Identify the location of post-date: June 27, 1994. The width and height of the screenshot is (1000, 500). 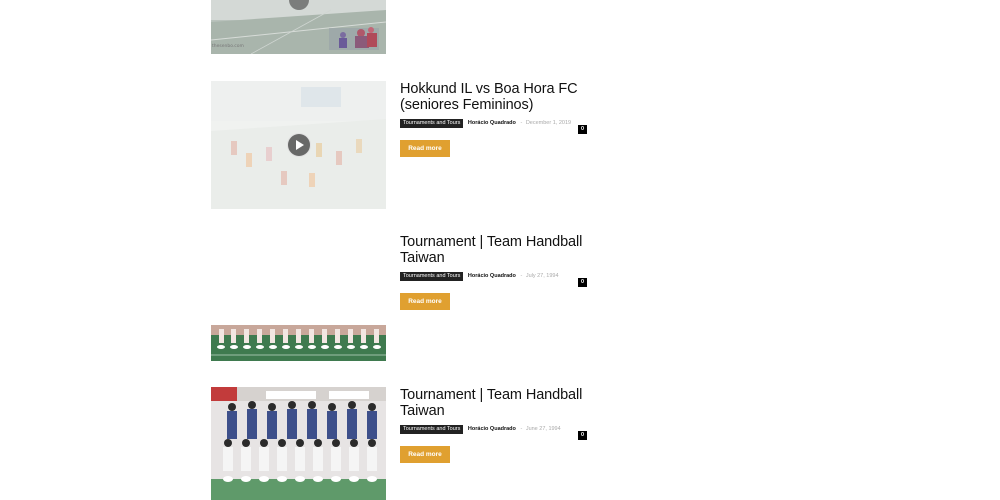
(543, 429).